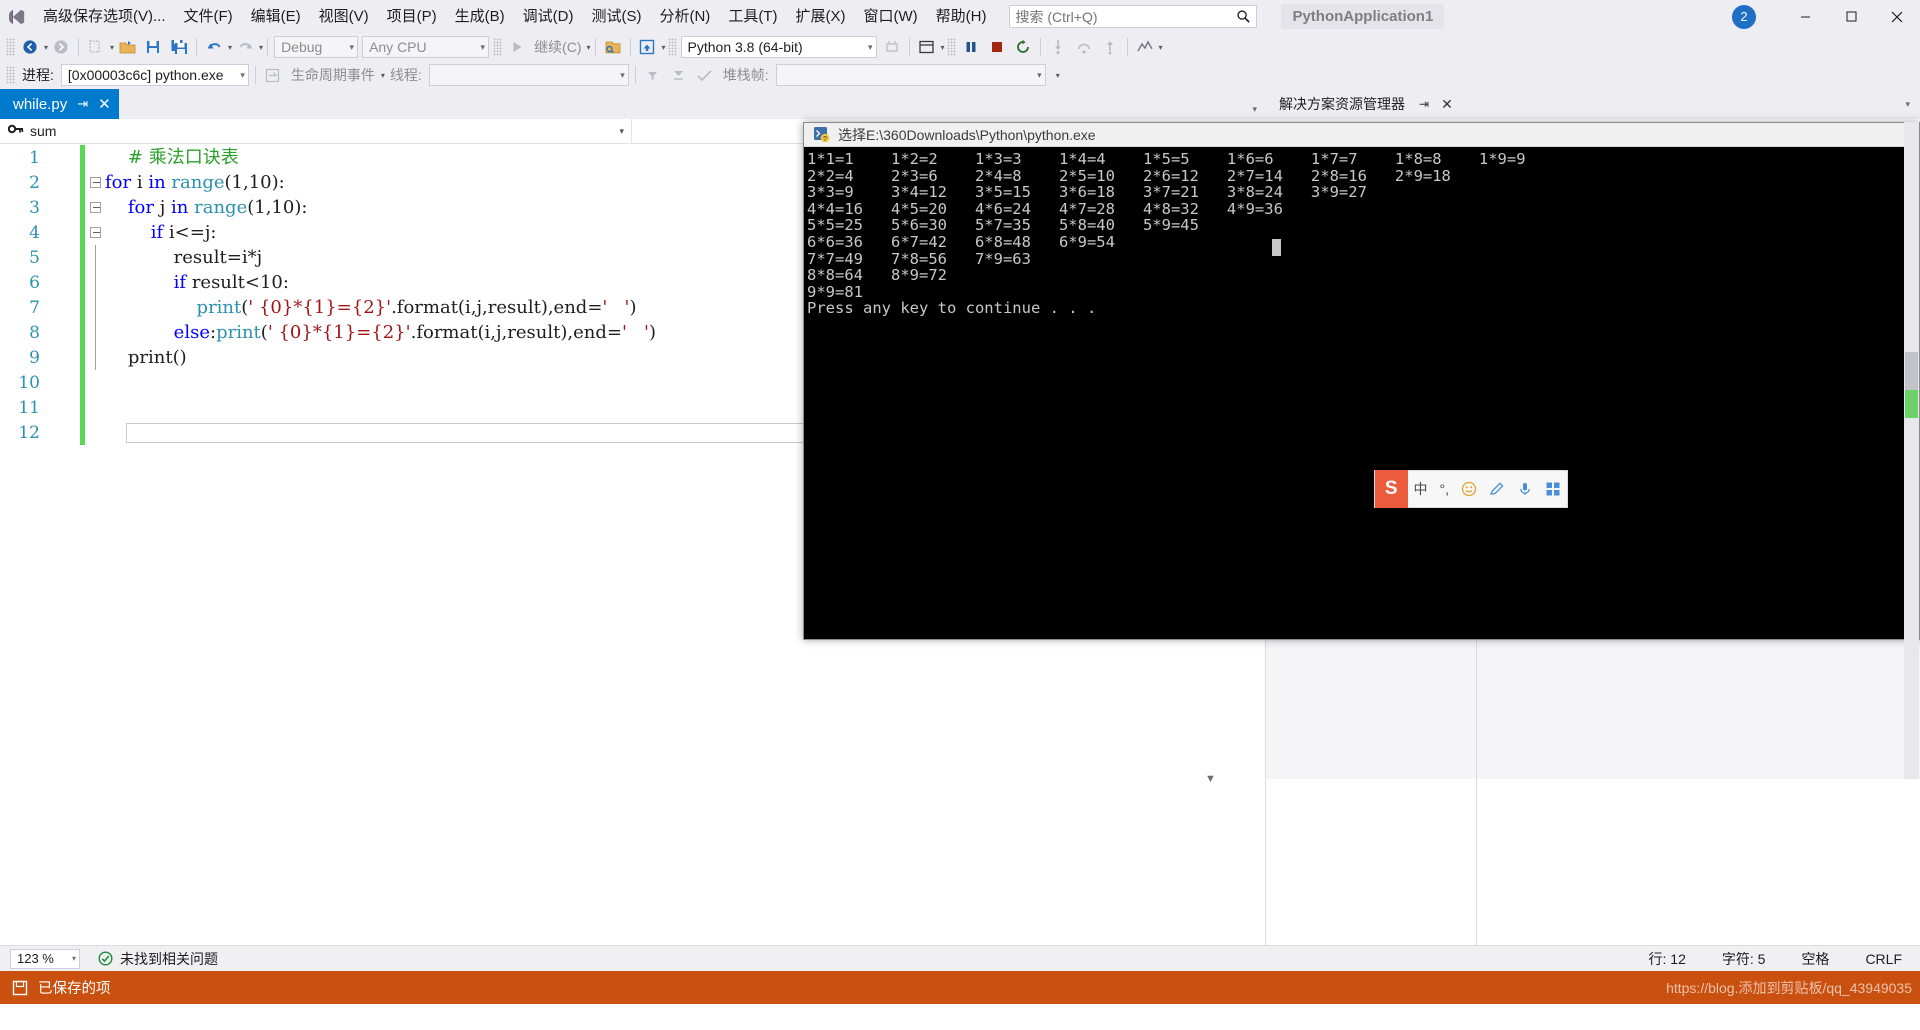  I want to click on line-number: 1, so click(34, 157).